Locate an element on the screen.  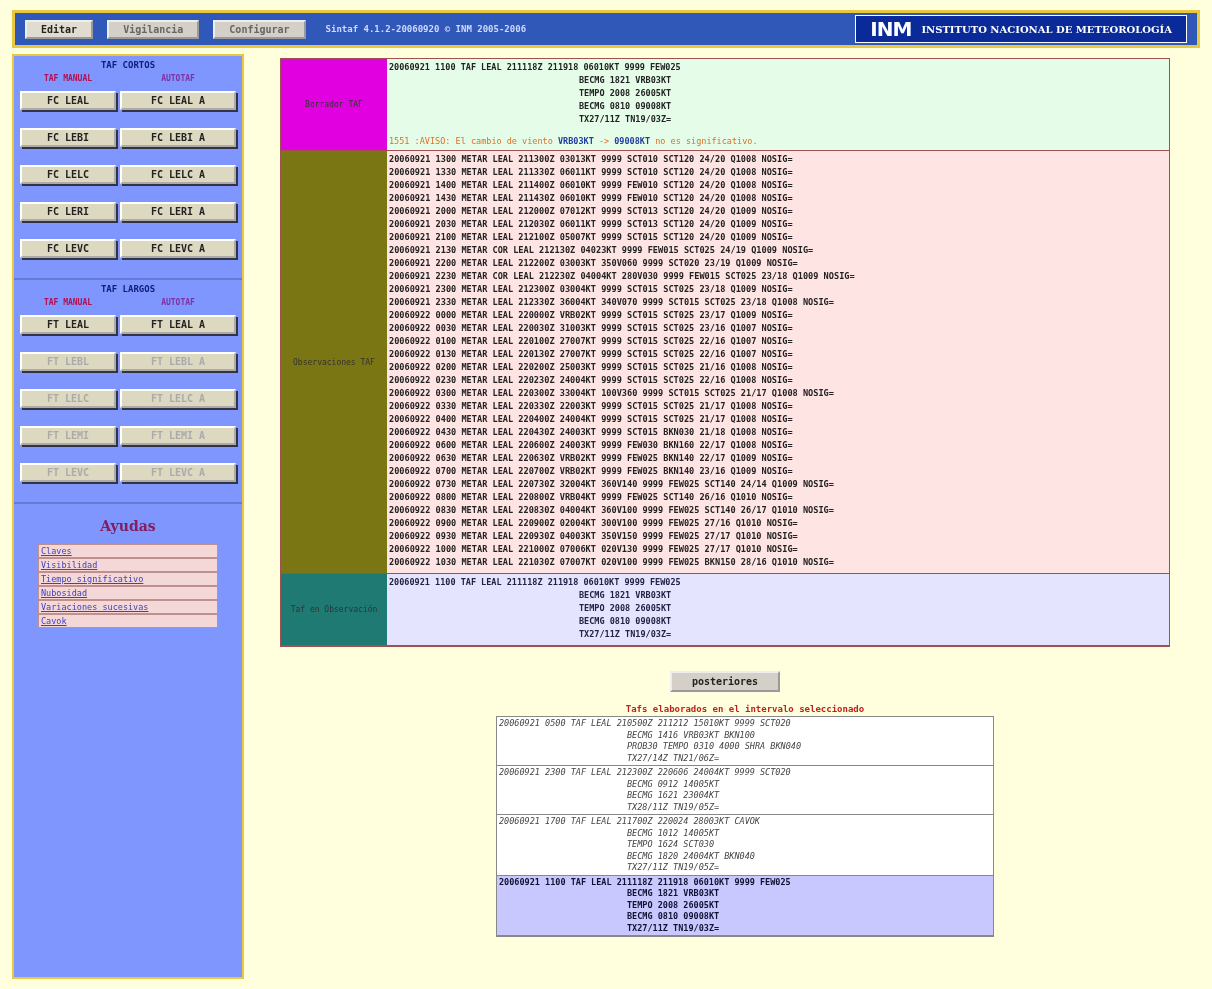
history-title: Tafs elaborados en el intervalo seleccionado is located at coordinates (745, 709).